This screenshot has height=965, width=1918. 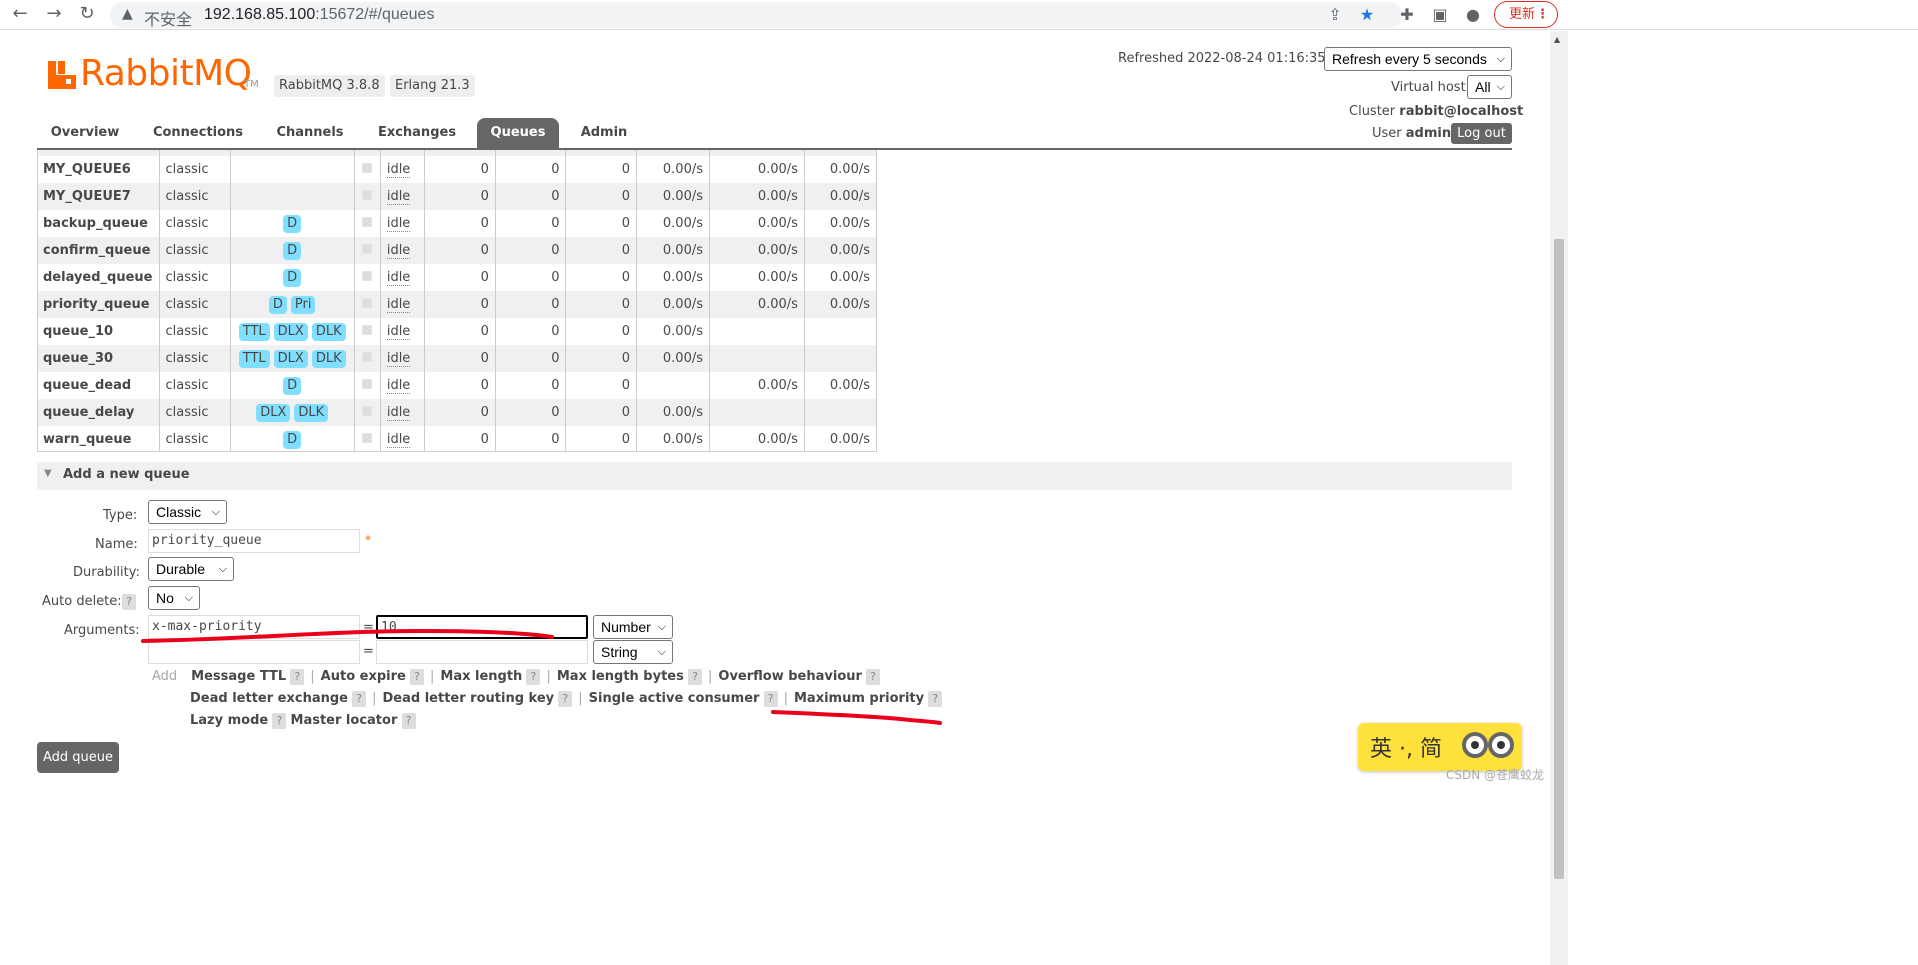 I want to click on scroll-up-icon: ▲, so click(x=1557, y=39).